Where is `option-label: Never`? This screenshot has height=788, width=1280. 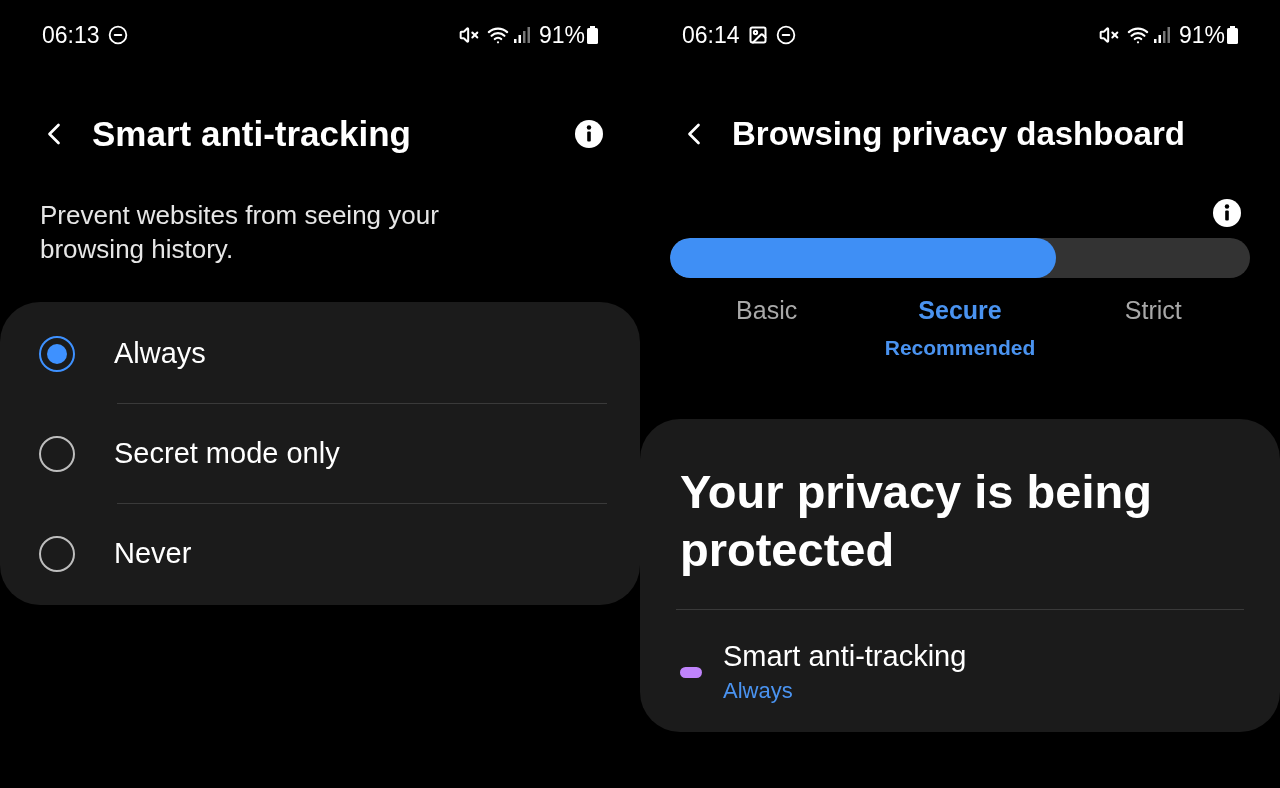 option-label: Never is located at coordinates (153, 553).